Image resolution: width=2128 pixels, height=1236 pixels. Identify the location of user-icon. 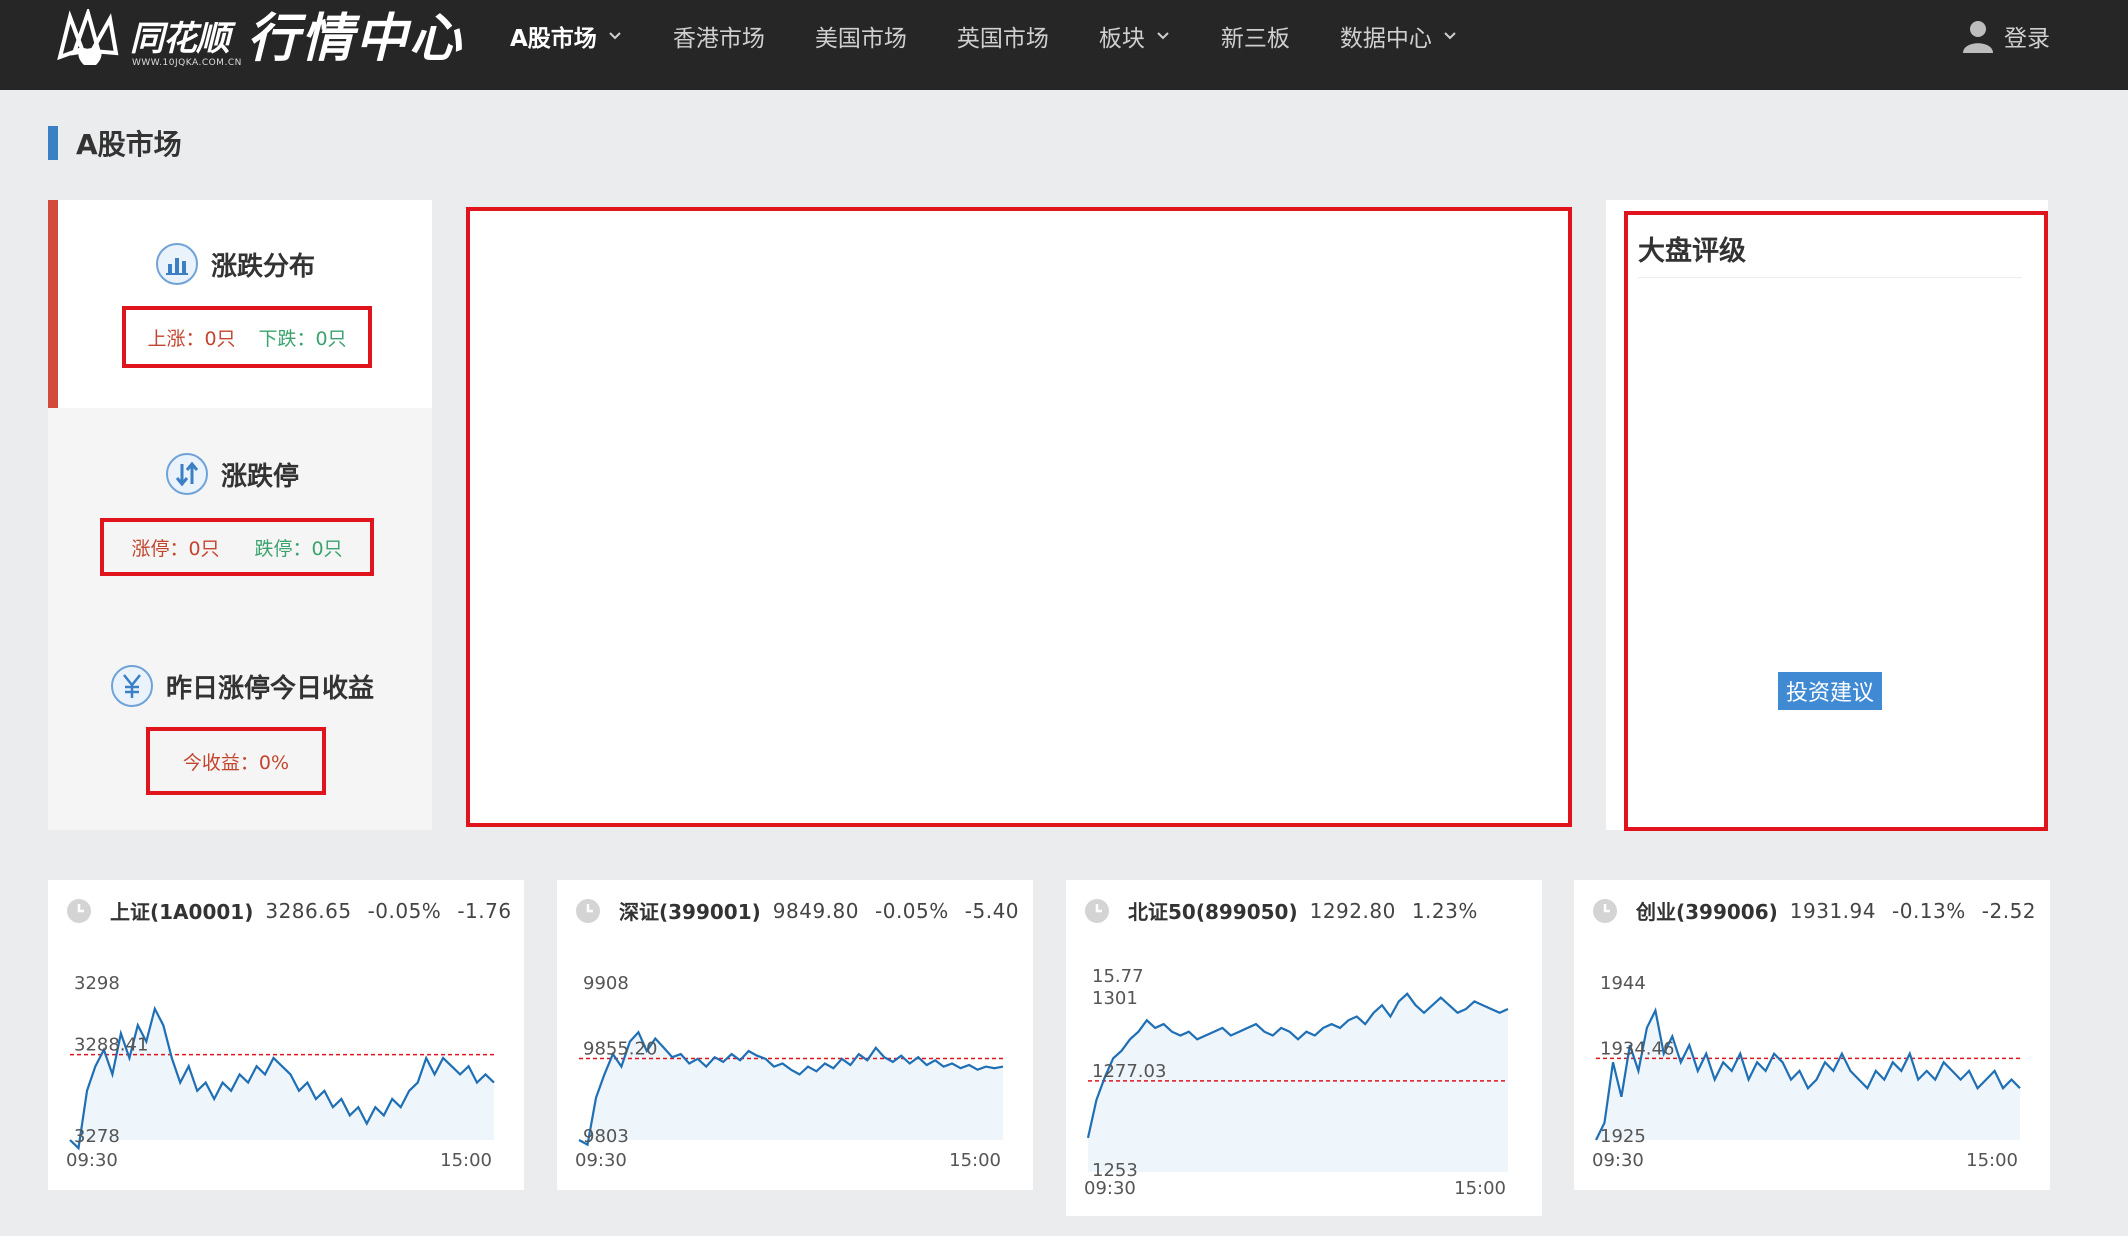
(1978, 37).